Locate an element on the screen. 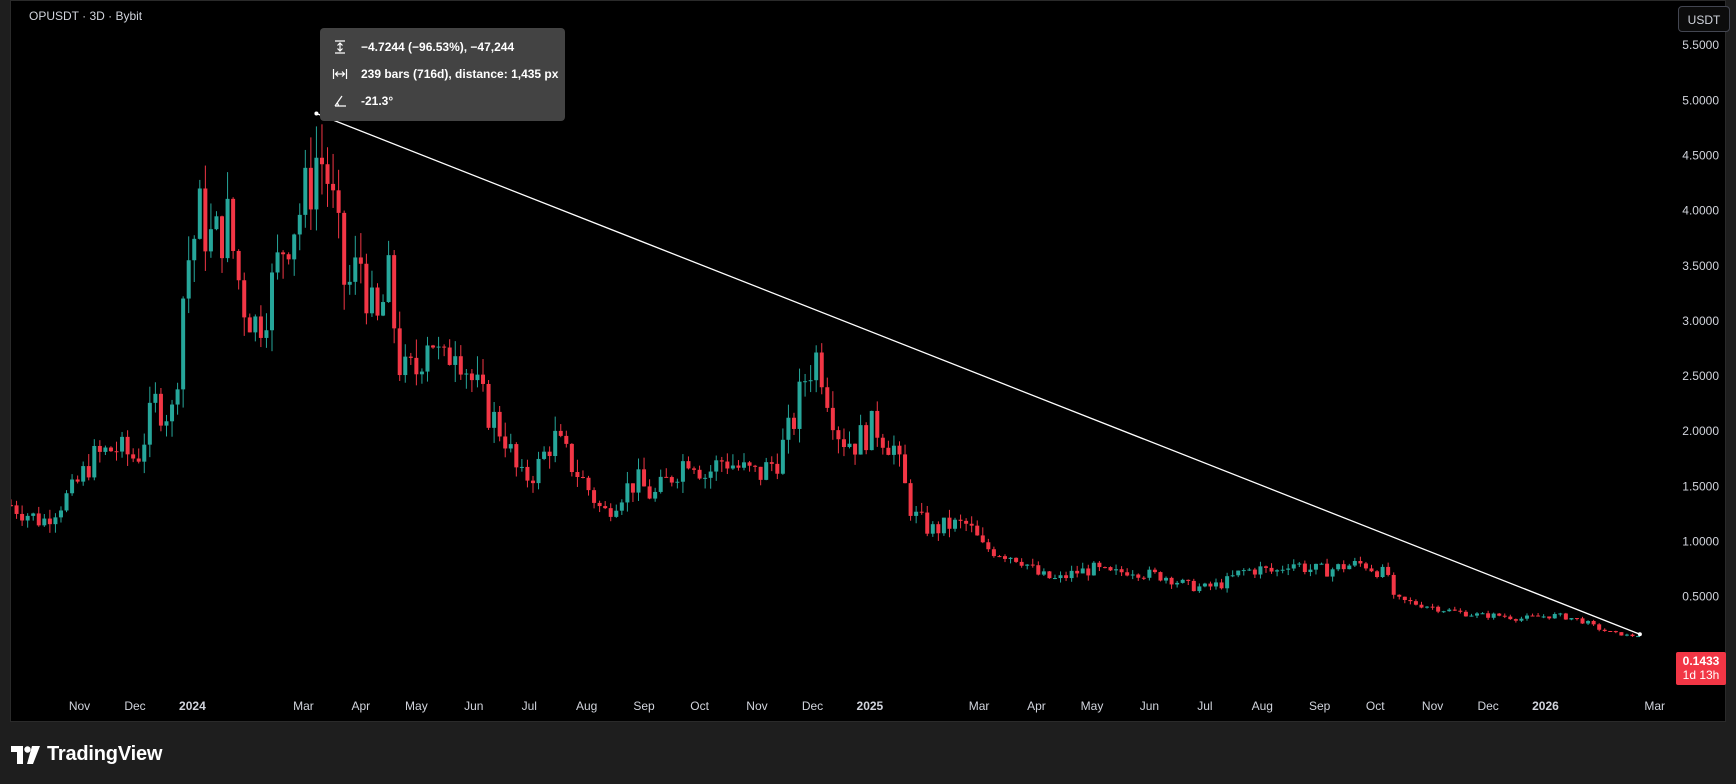  last-price-value: 0.1433 is located at coordinates (1701, 661).